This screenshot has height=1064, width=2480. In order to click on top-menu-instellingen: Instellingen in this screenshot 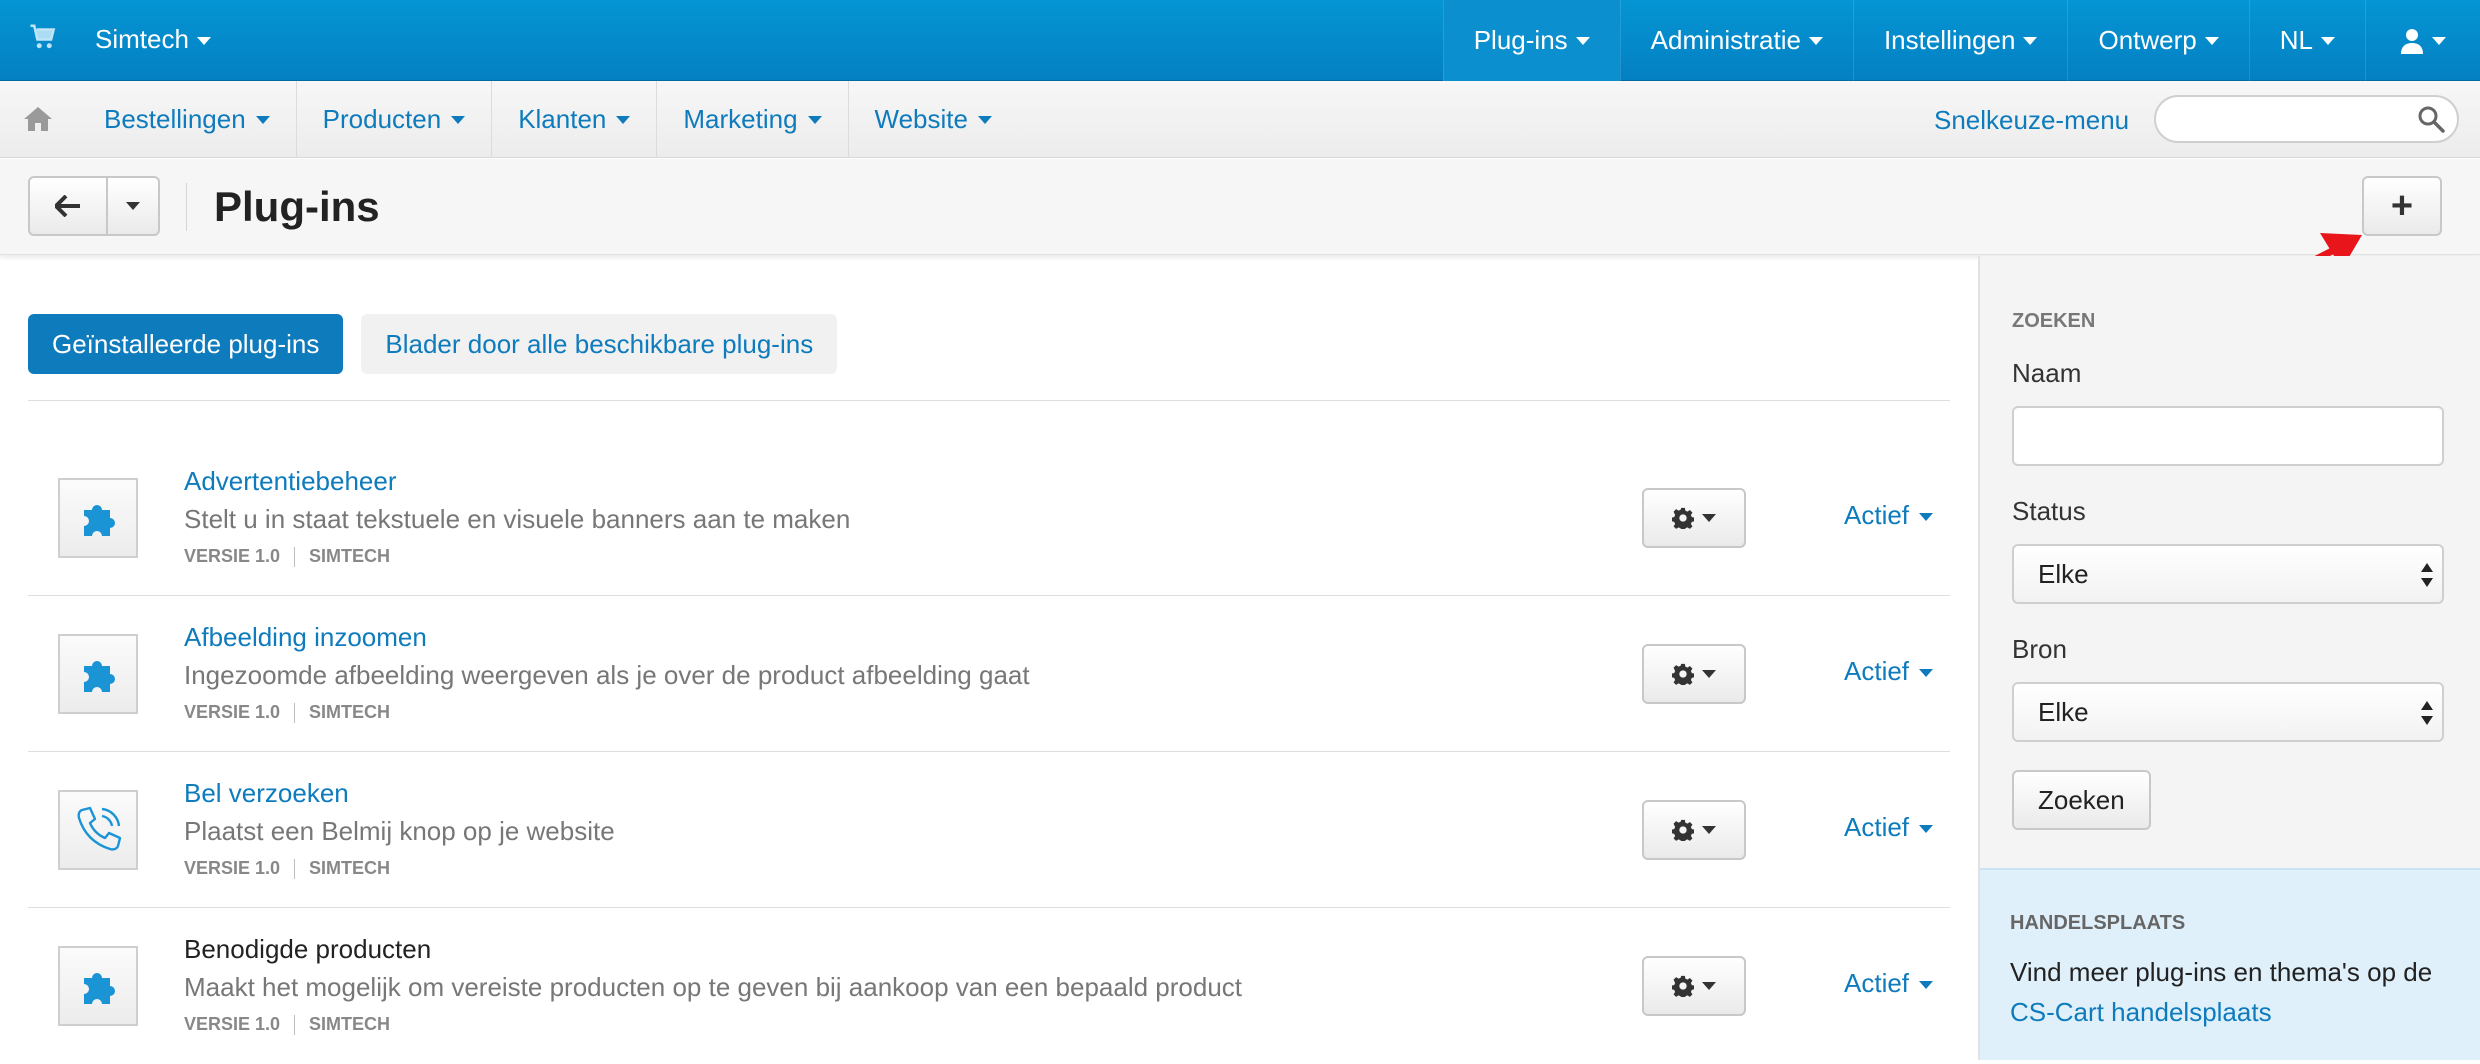, I will do `click(1960, 40)`.